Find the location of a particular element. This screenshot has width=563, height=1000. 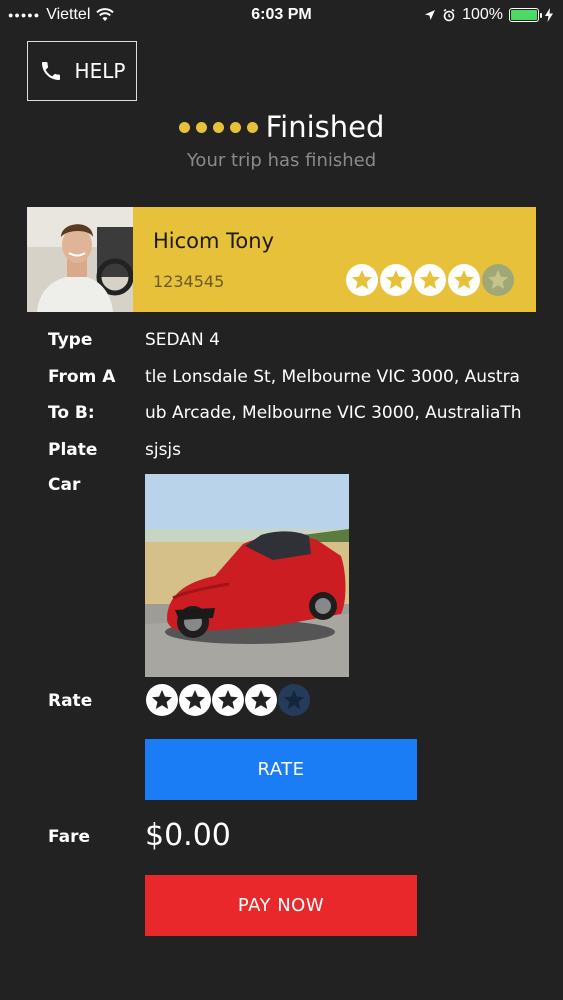

type-value: SEDAN 4 is located at coordinates (182, 340).